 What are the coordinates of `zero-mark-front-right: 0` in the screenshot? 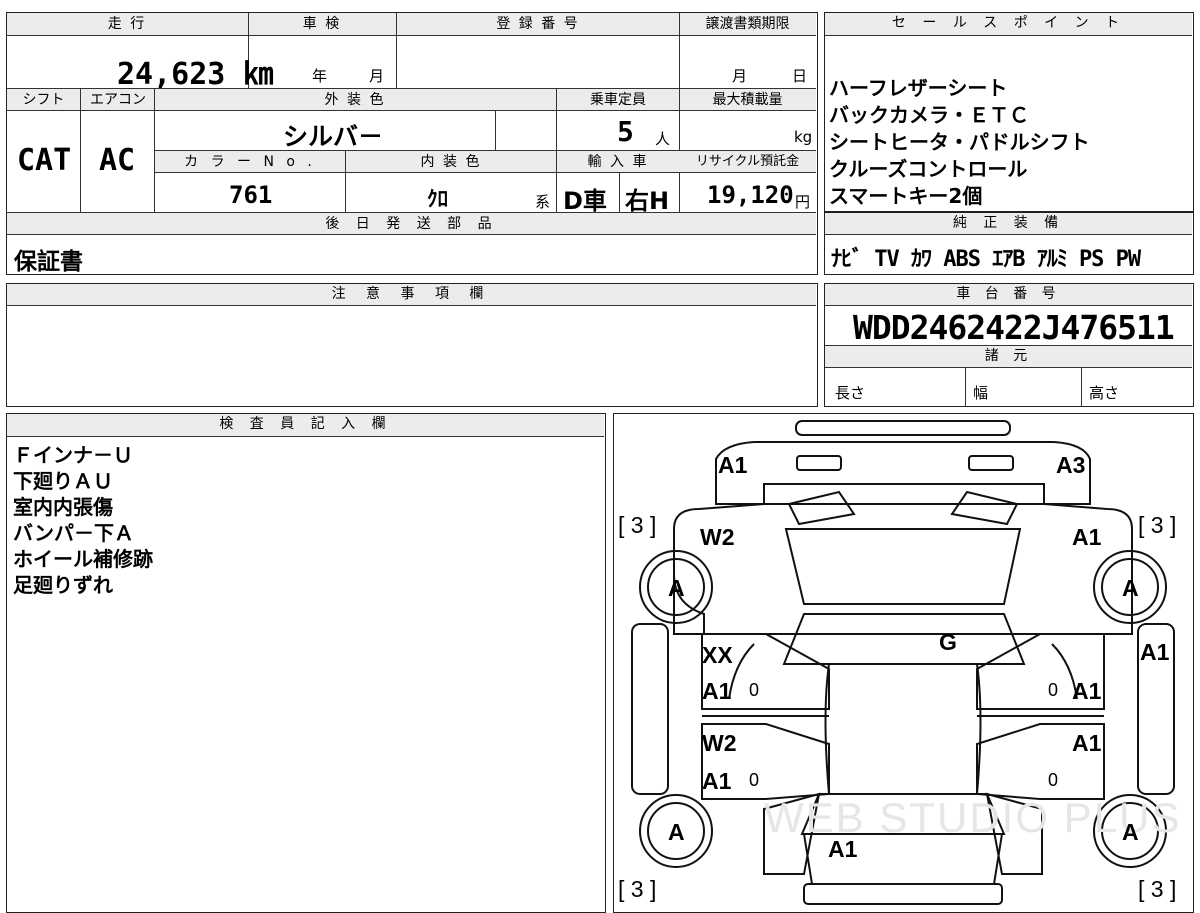 It's located at (1053, 690).